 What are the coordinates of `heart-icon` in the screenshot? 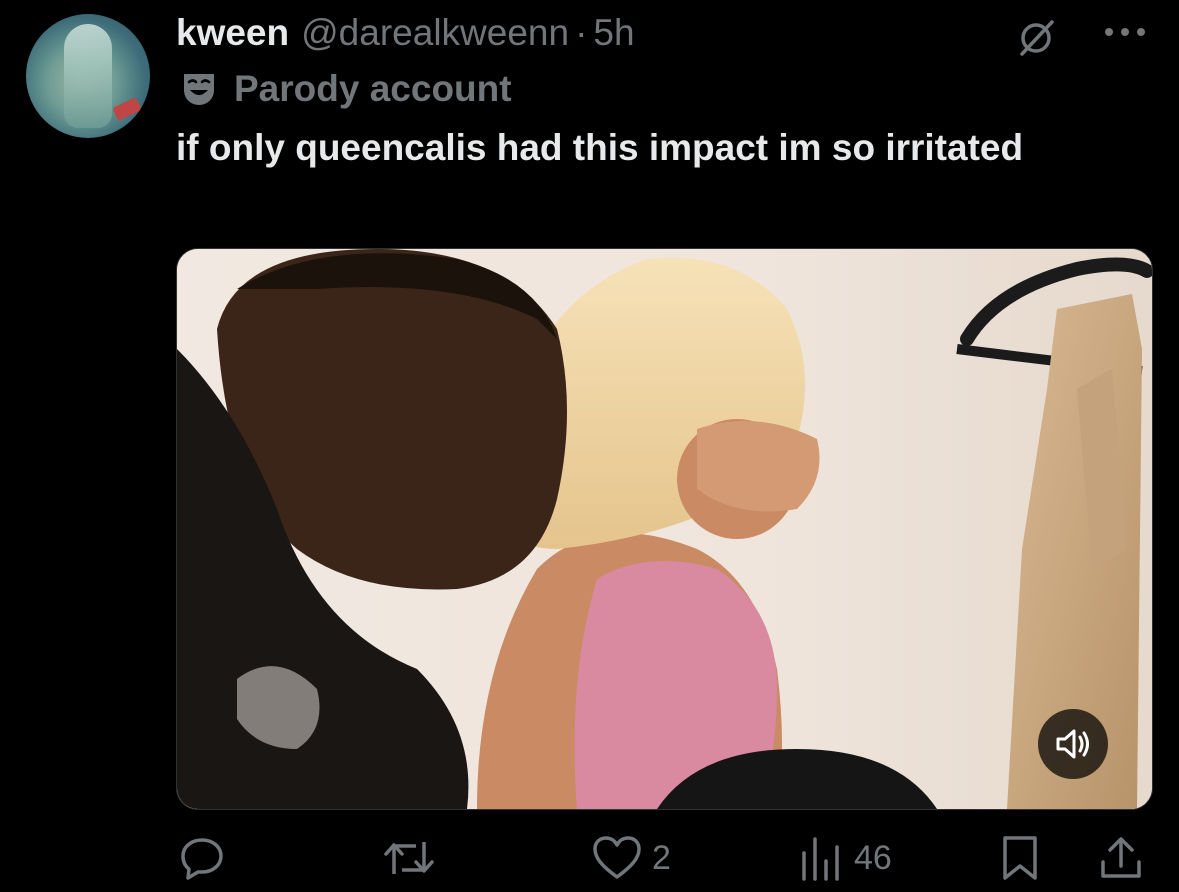 It's located at (617, 857).